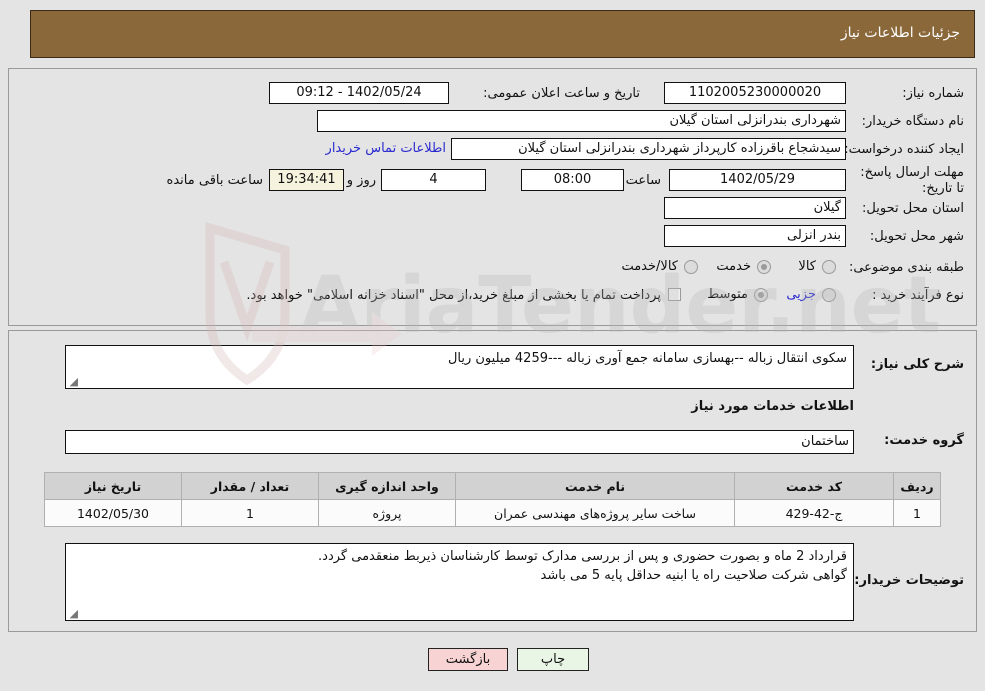  I want to click on page-header: جزئیات اطلاعات نیاز, so click(502, 34).